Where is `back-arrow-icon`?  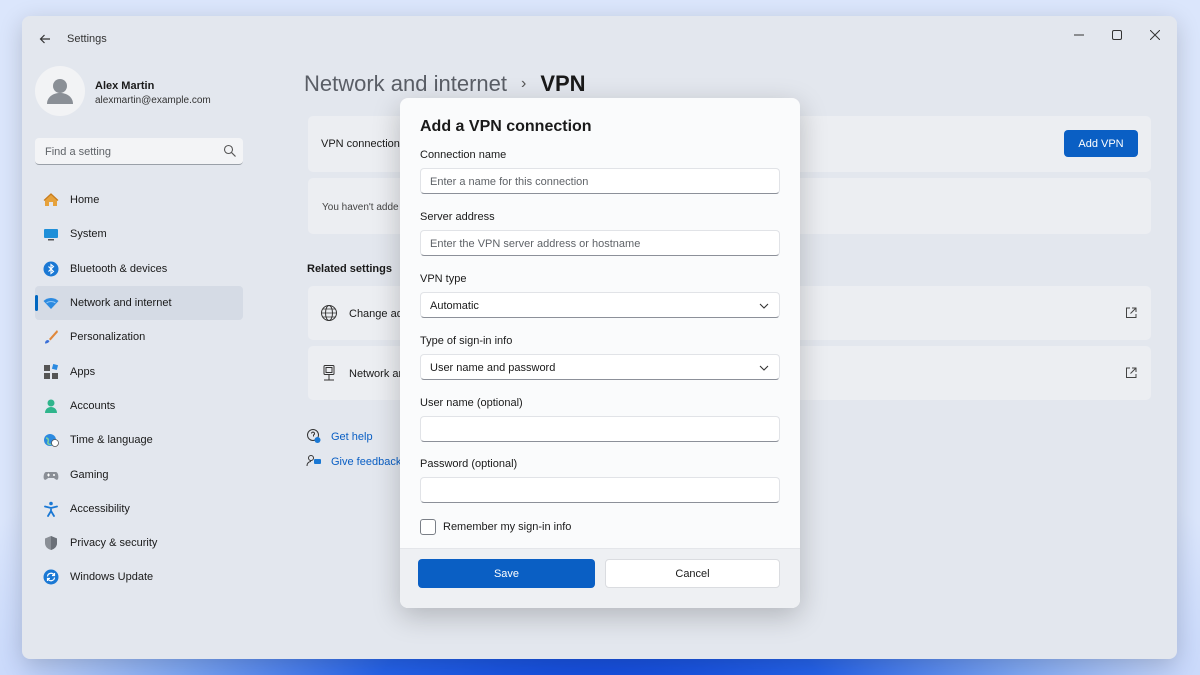 back-arrow-icon is located at coordinates (44, 39).